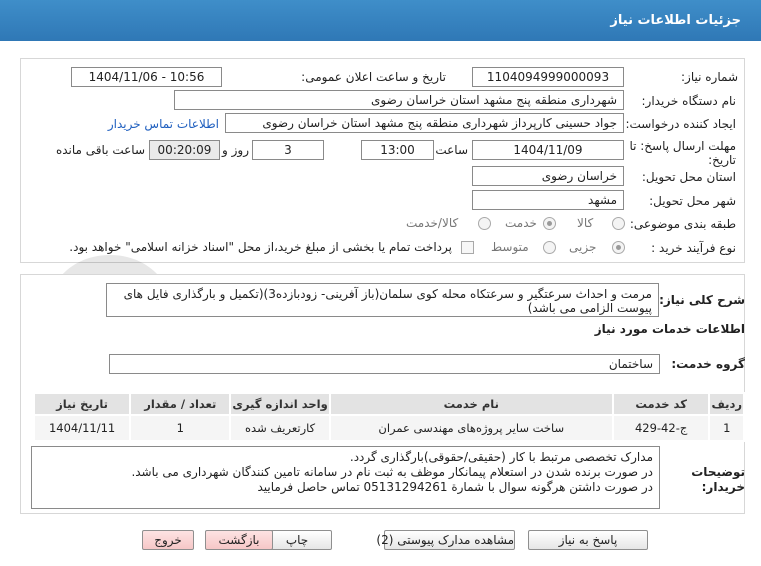  What do you see at coordinates (445, 540) in the screenshot?
I see `attachments-button: مشاهده مدارک پیوستی (2)` at bounding box center [445, 540].